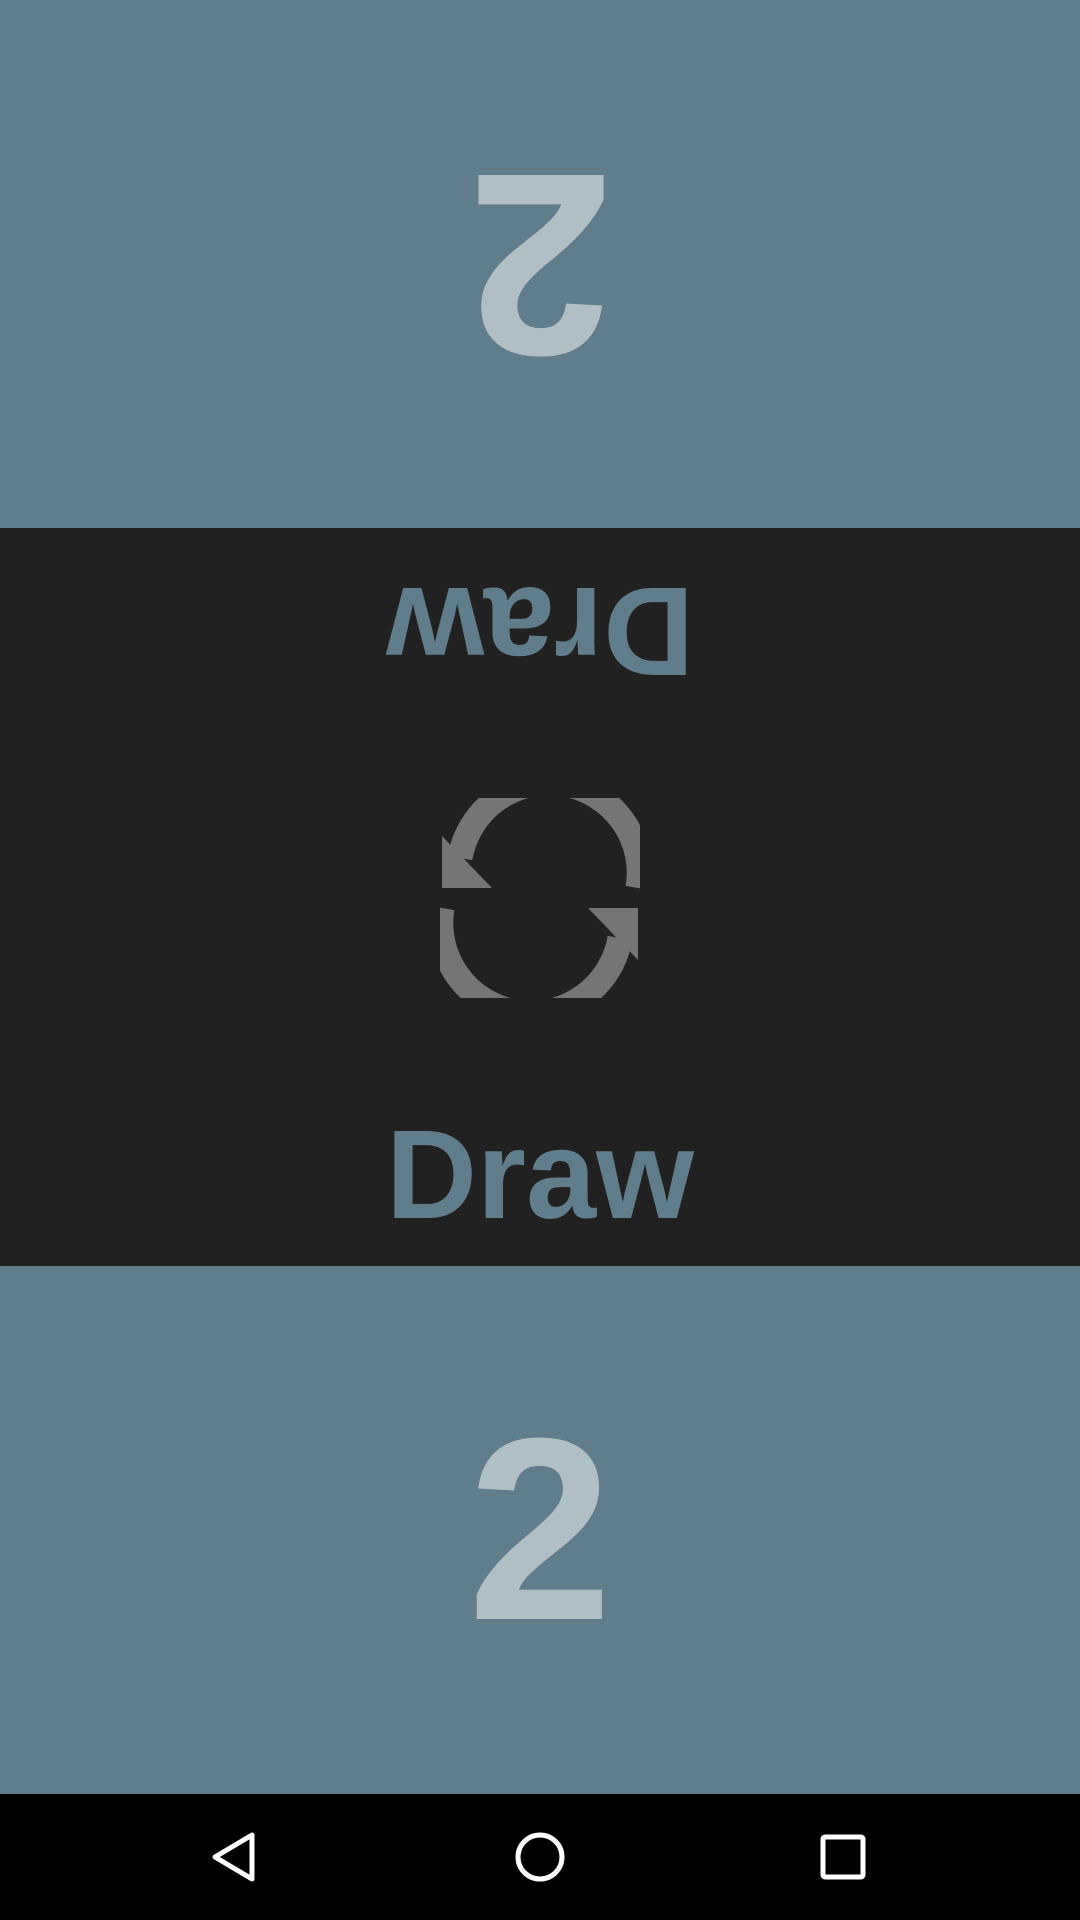 The image size is (1080, 1920). I want to click on nav-back-button, so click(235, 1857).